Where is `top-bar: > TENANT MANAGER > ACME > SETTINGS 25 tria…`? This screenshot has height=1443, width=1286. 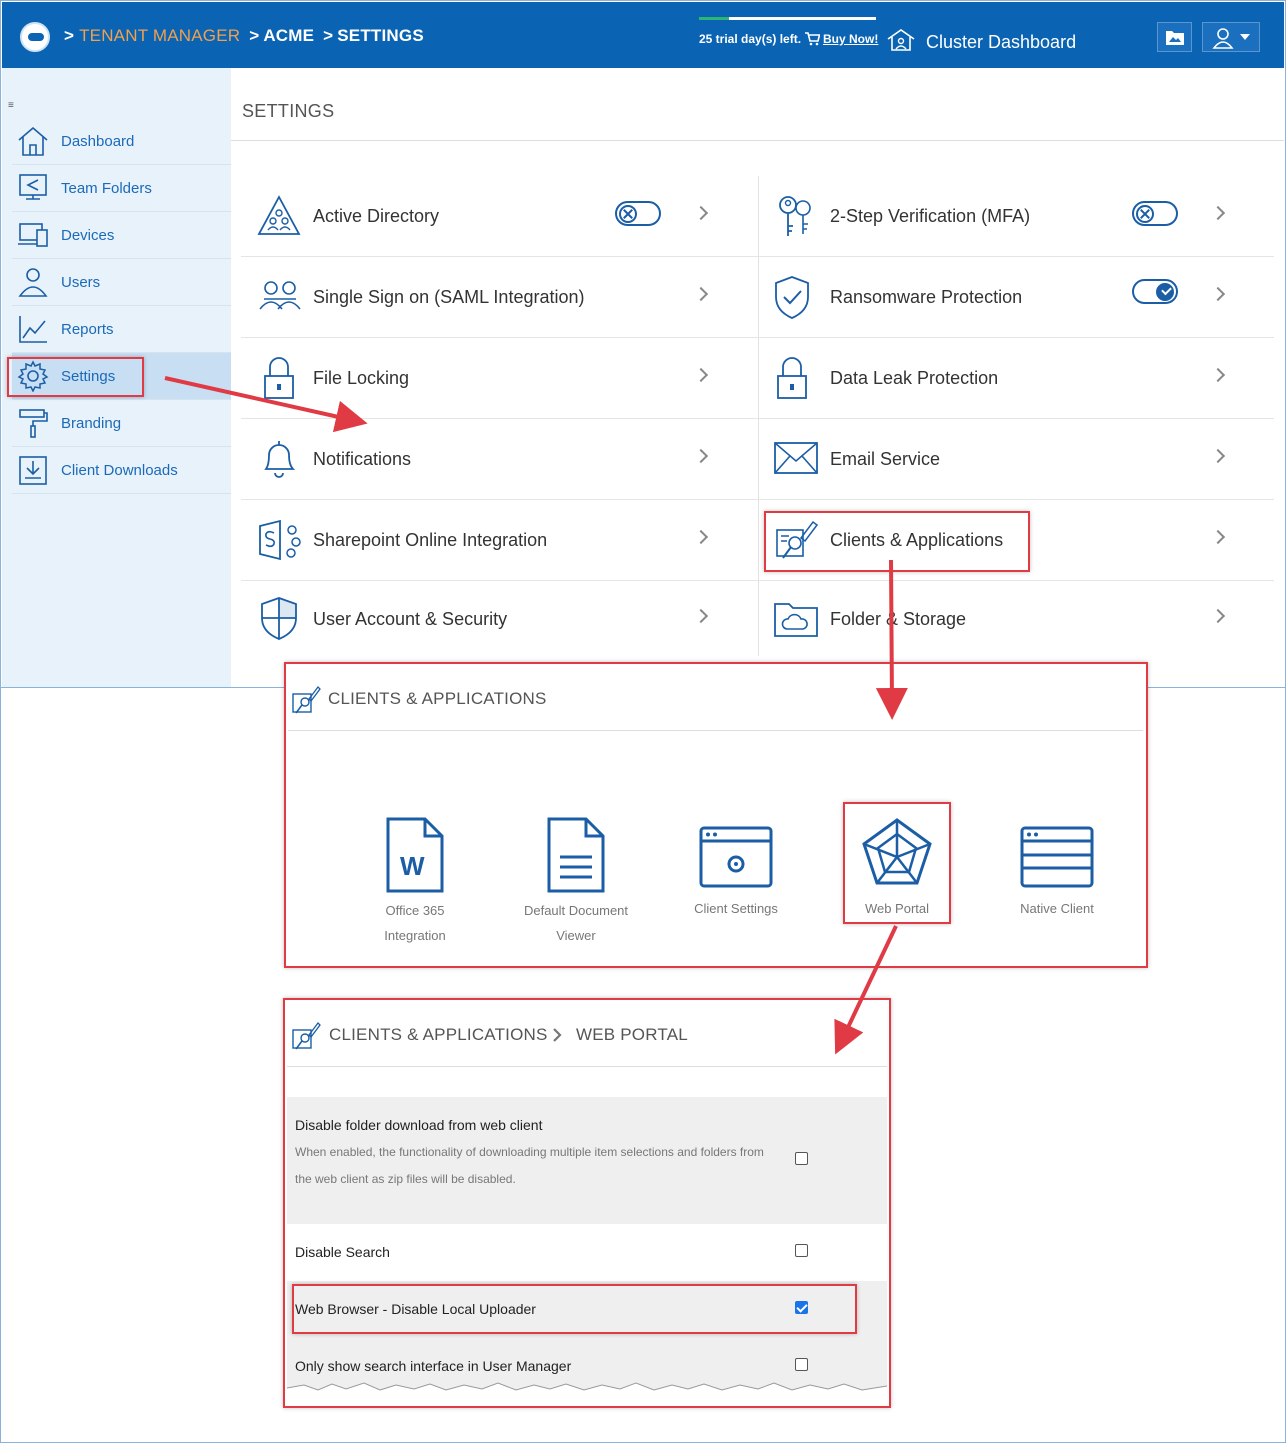
top-bar: > TENANT MANAGER > ACME > SETTINGS 25 tria… is located at coordinates (643, 35).